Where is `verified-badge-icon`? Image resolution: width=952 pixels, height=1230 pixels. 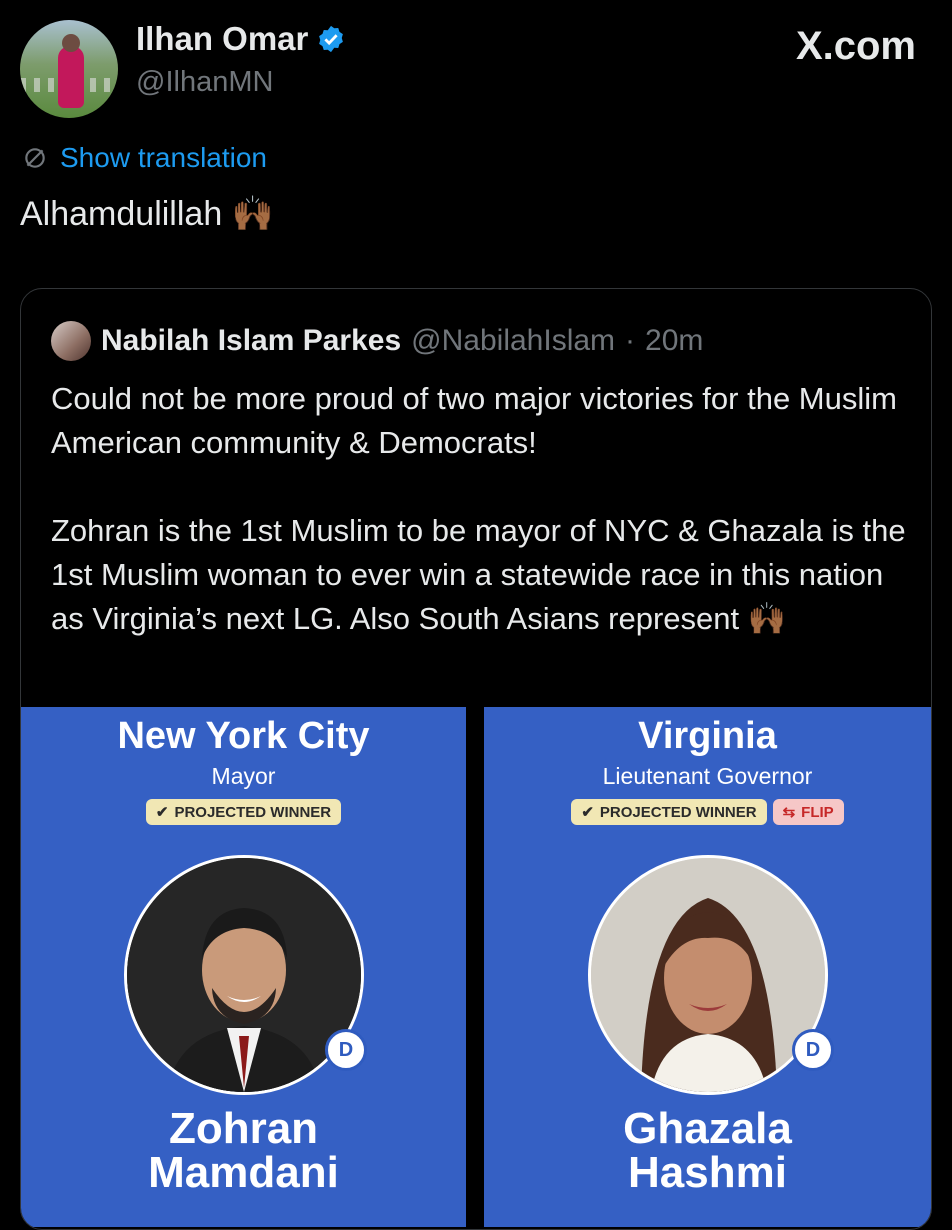
verified-badge-icon is located at coordinates (331, 39).